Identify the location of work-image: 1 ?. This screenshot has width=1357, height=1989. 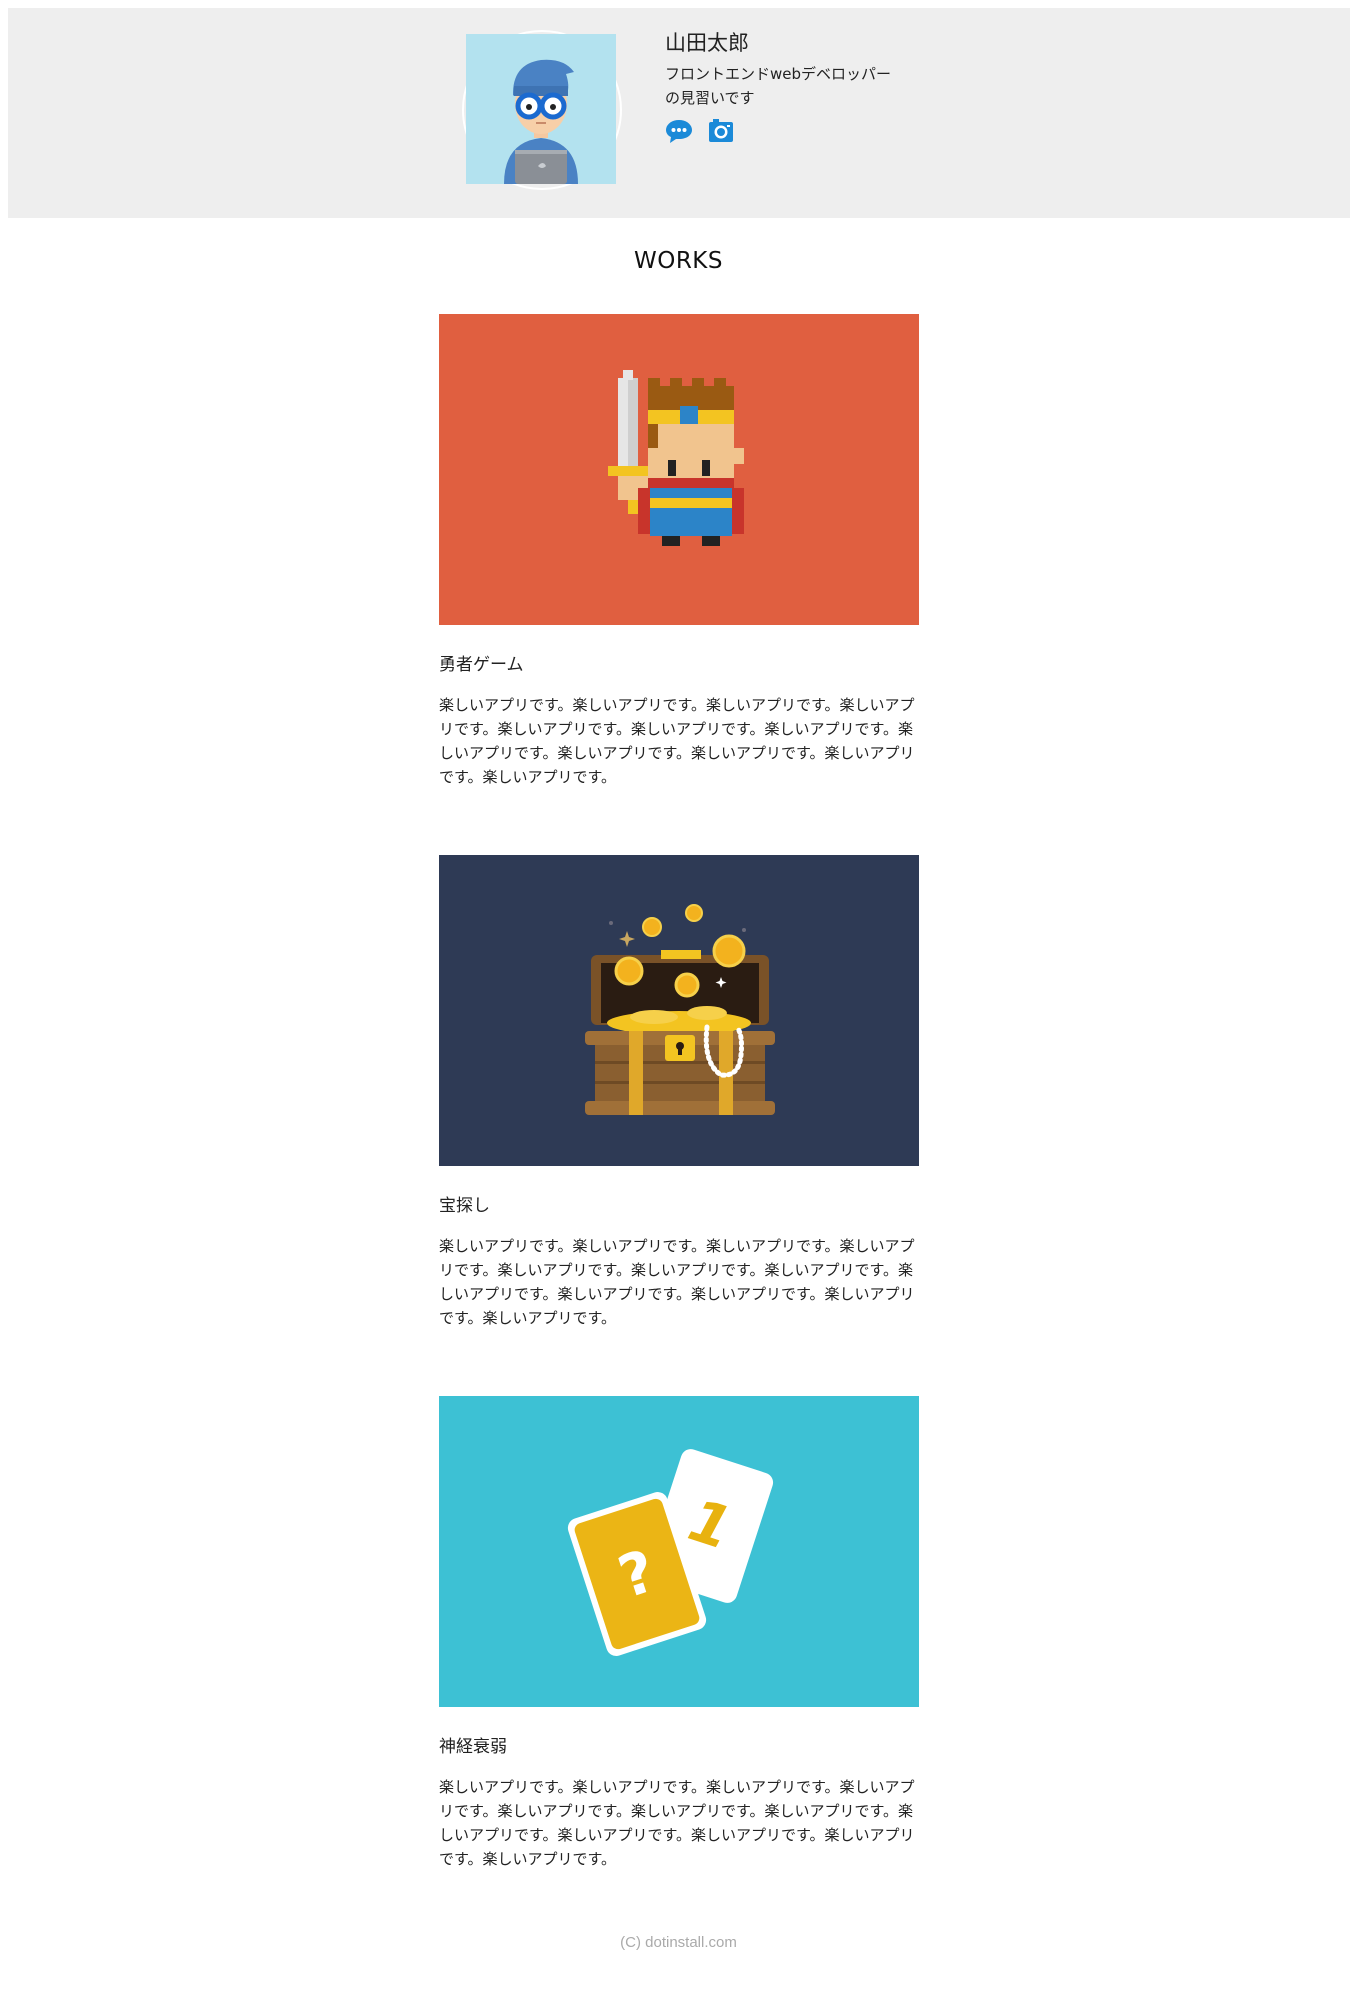
(679, 1551).